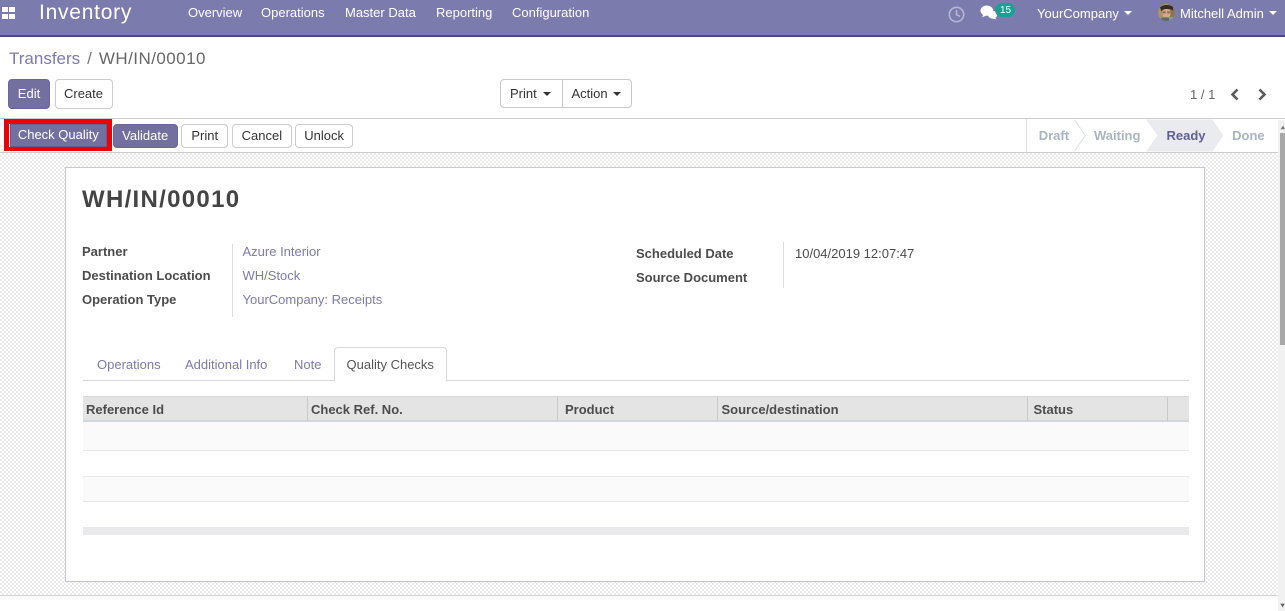  I want to click on svg-text: Waiting, so click(1117, 135).